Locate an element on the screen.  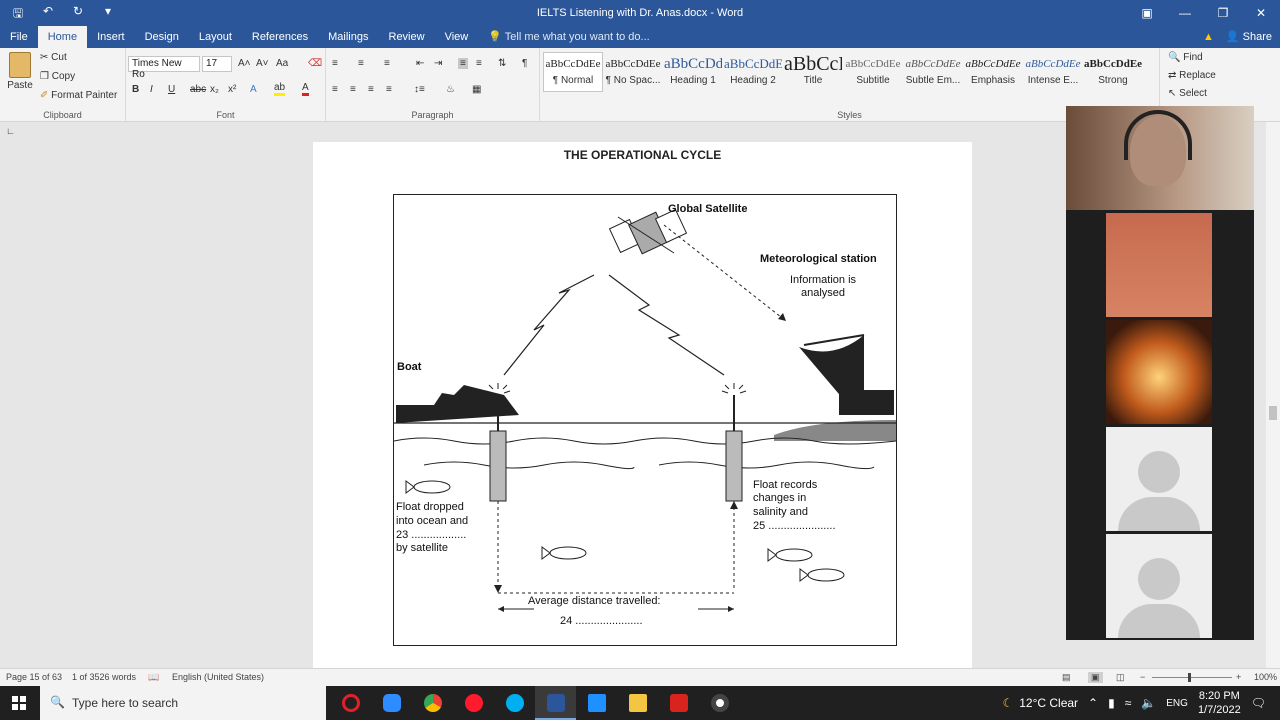
strikethrough-button: abc is located at coordinates (198, 89).